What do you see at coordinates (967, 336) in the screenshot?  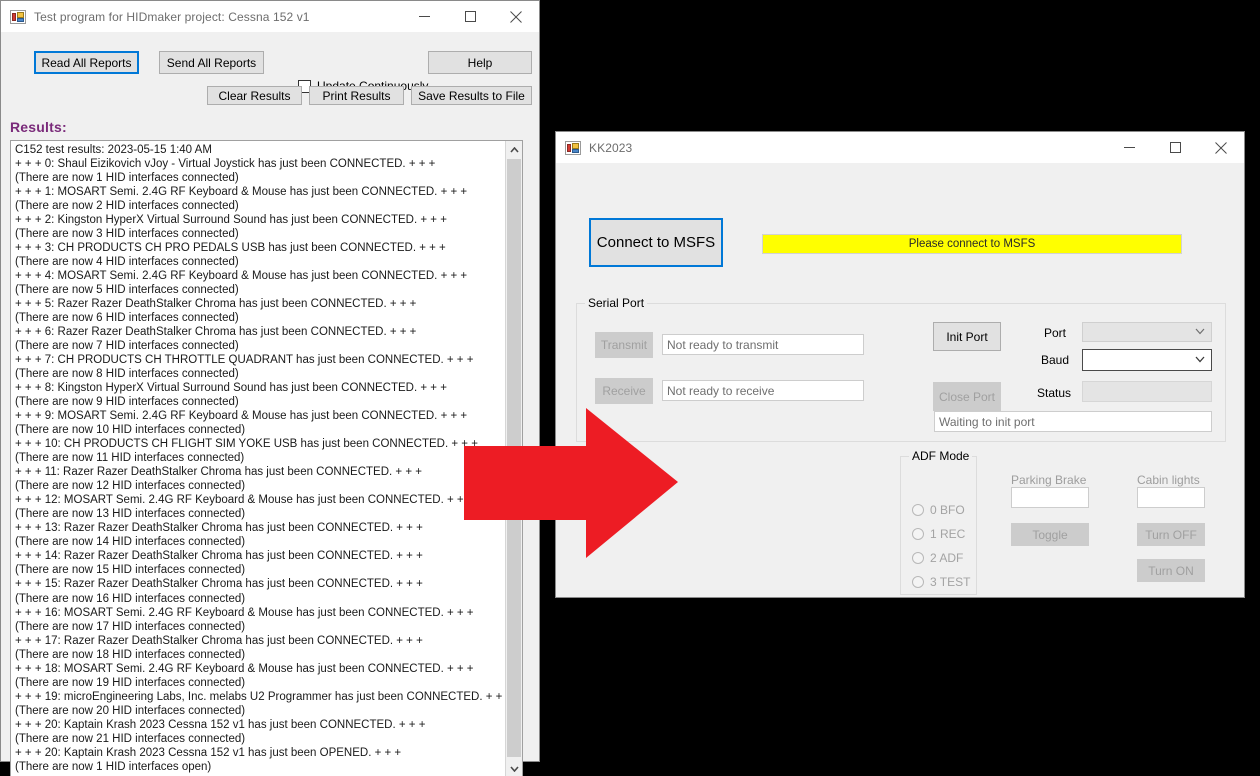 I see `init-port-button: Init Port` at bounding box center [967, 336].